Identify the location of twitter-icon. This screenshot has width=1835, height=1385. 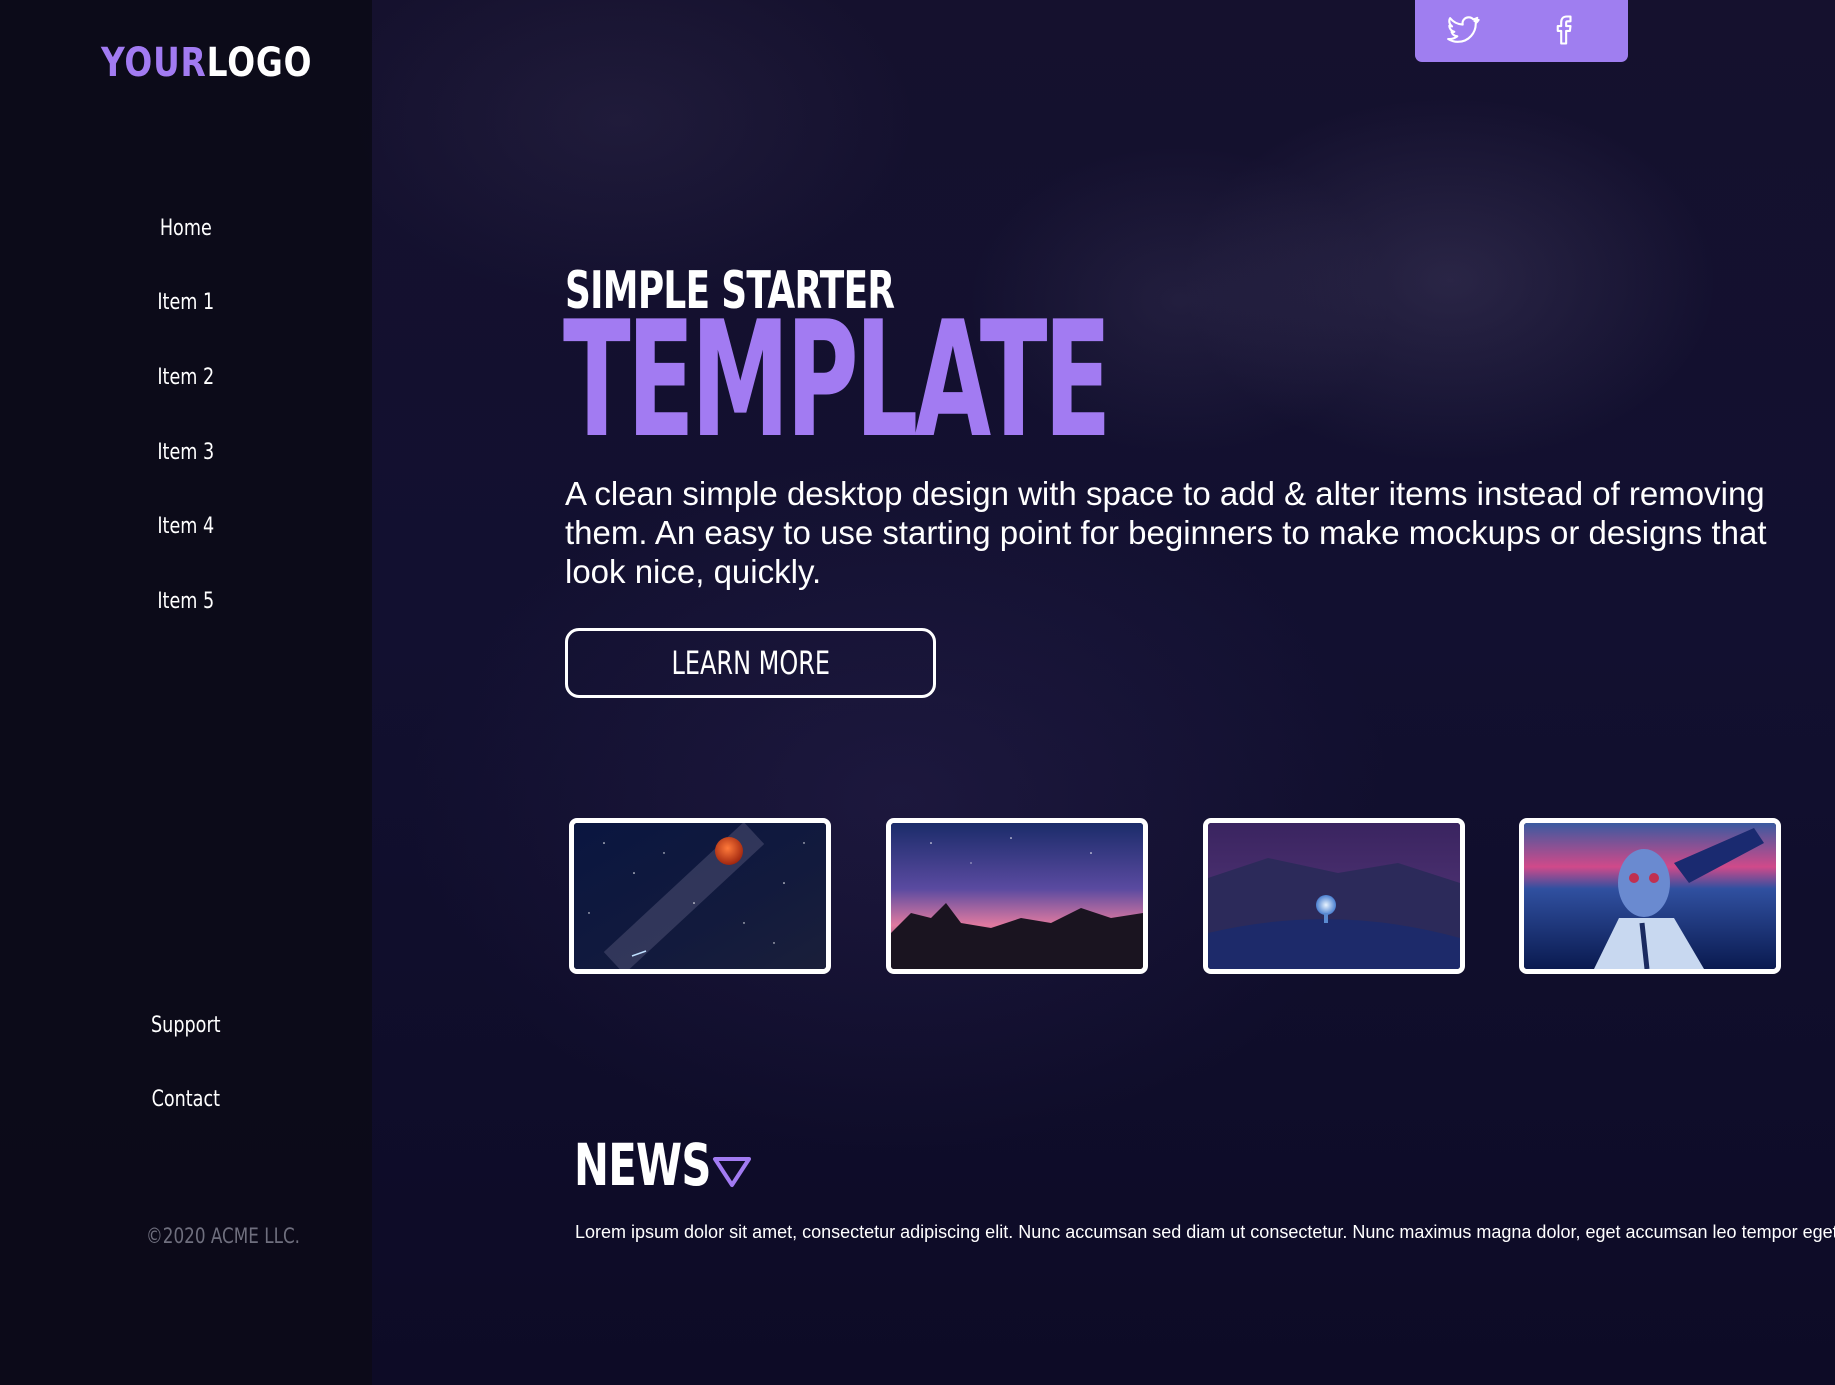
(1463, 30).